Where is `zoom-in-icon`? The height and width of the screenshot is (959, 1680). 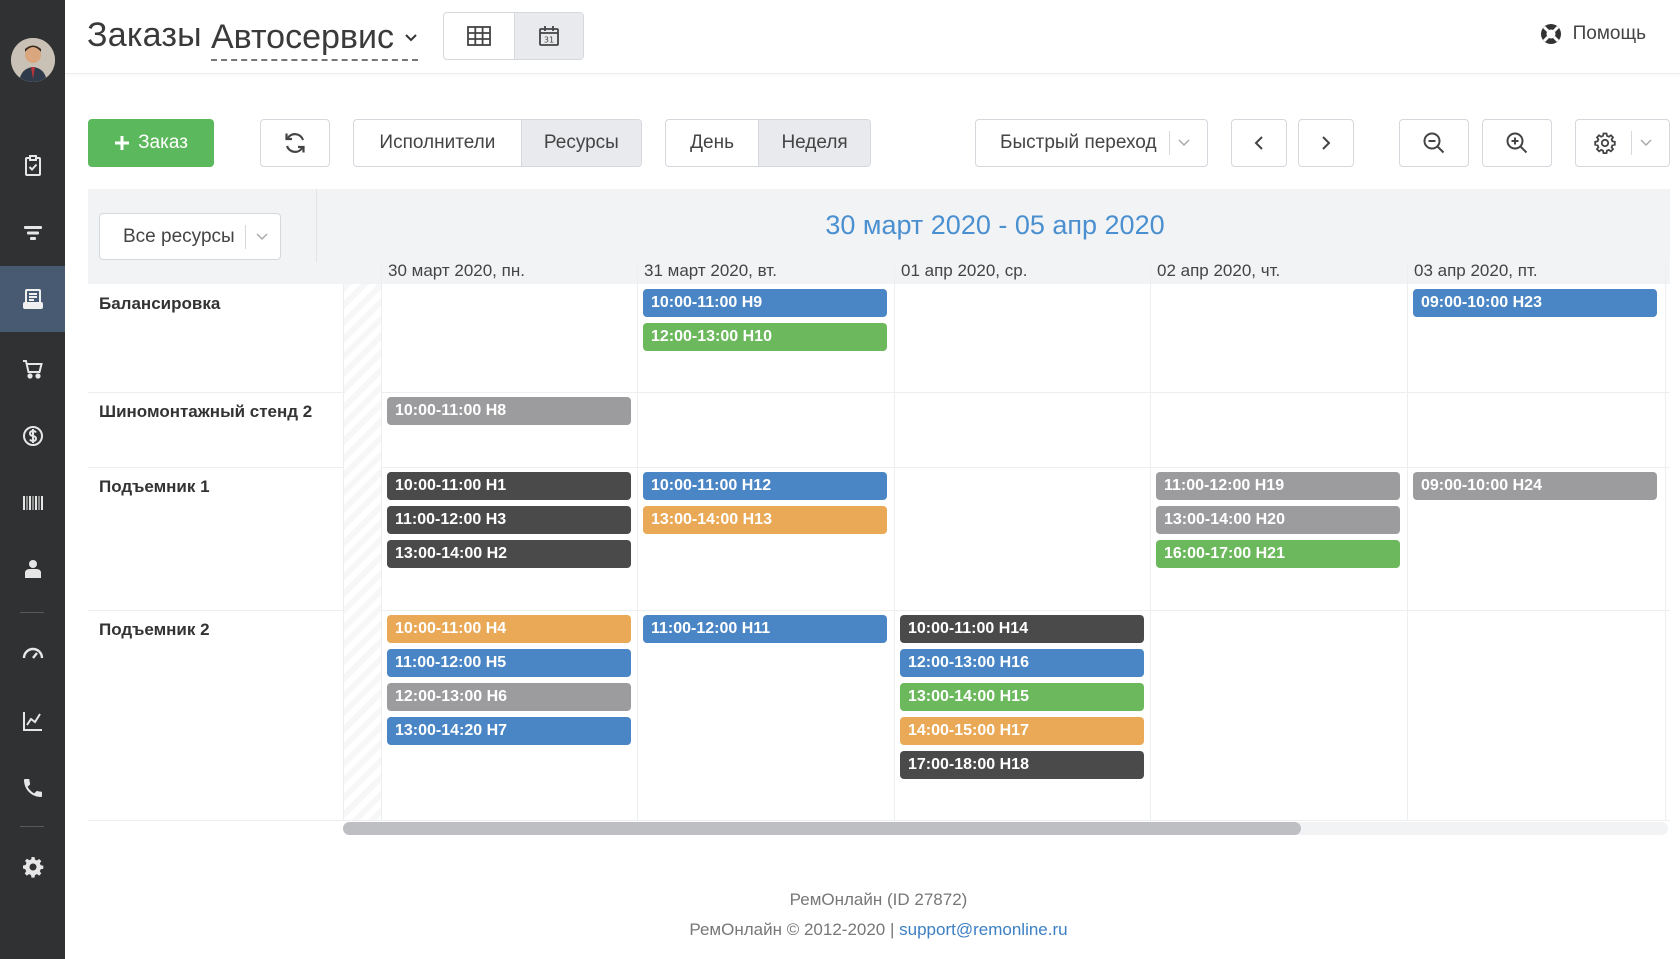 zoom-in-icon is located at coordinates (1517, 143).